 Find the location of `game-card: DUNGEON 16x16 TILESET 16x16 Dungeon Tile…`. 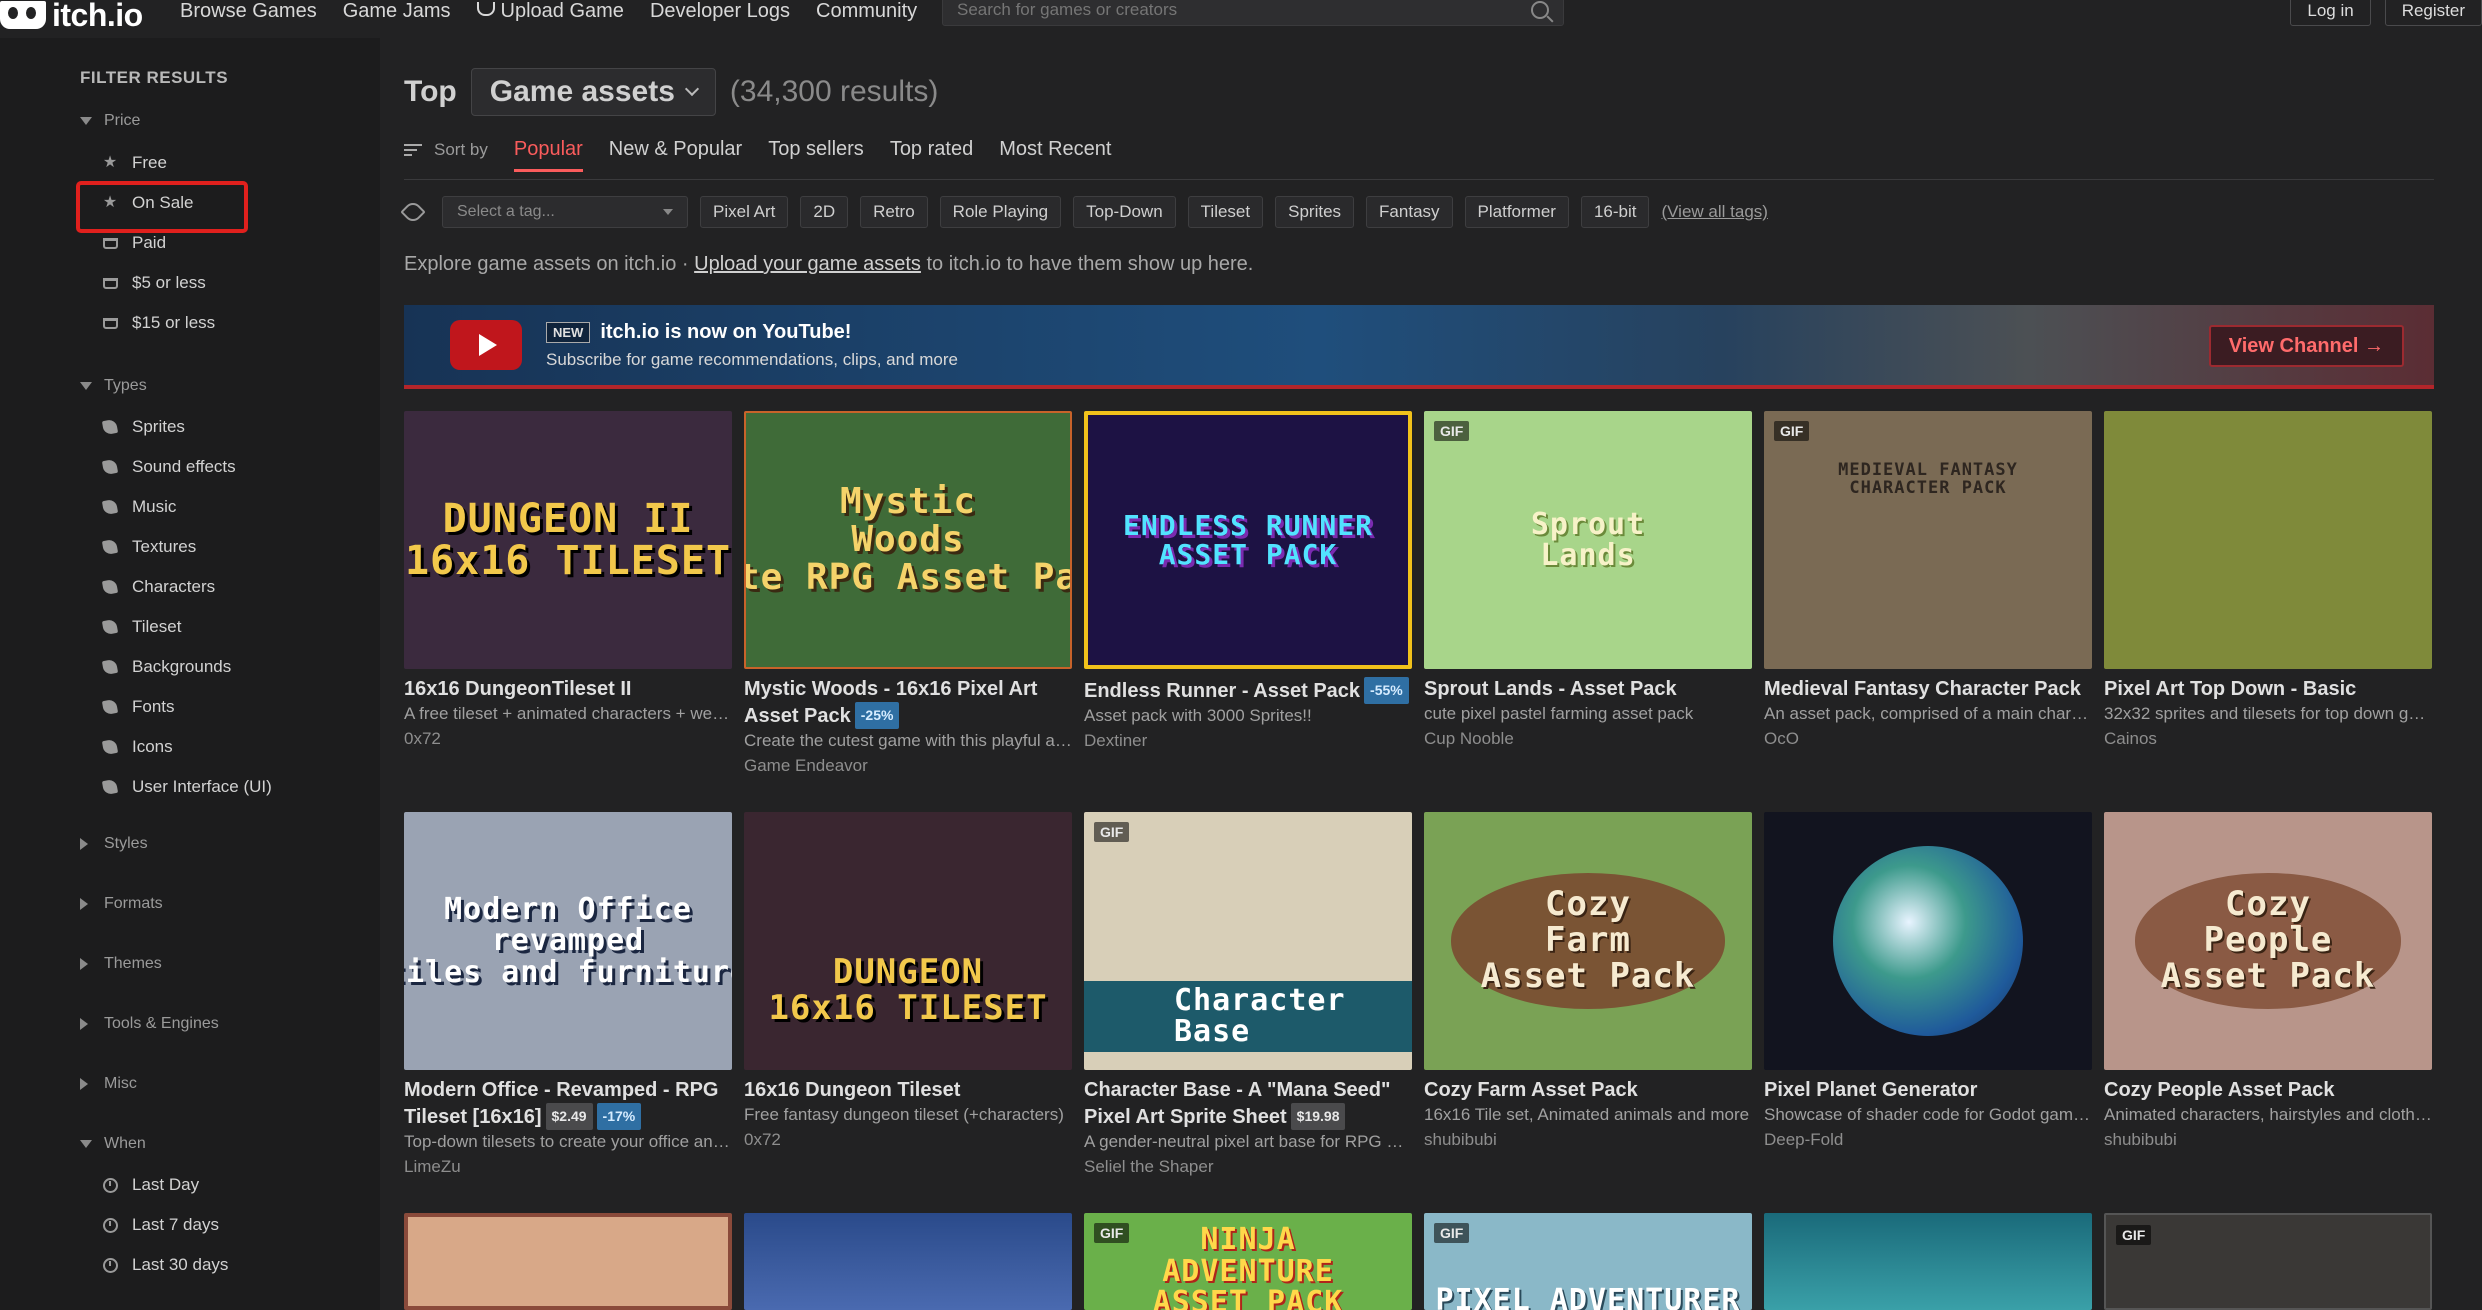

game-card: DUNGEON 16x16 TILESET 16x16 Dungeon Tile… is located at coordinates (908, 982).